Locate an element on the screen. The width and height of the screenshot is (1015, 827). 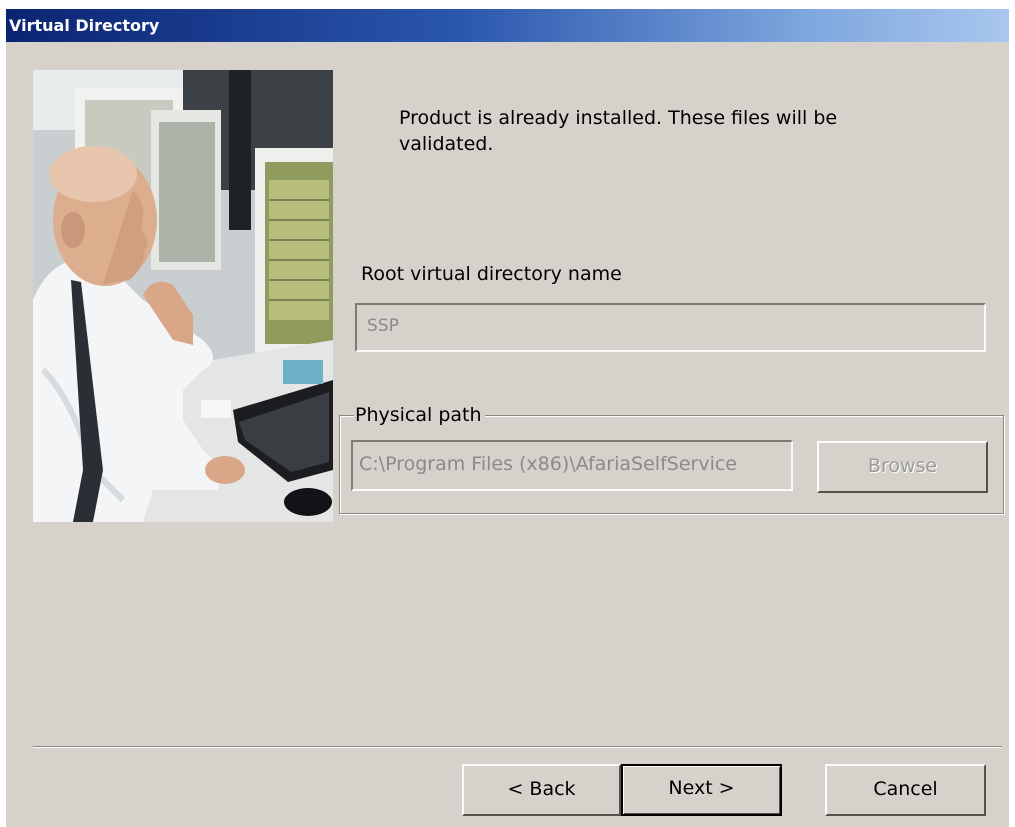
root-directory-label: Root virtual directory name is located at coordinates (491, 274).